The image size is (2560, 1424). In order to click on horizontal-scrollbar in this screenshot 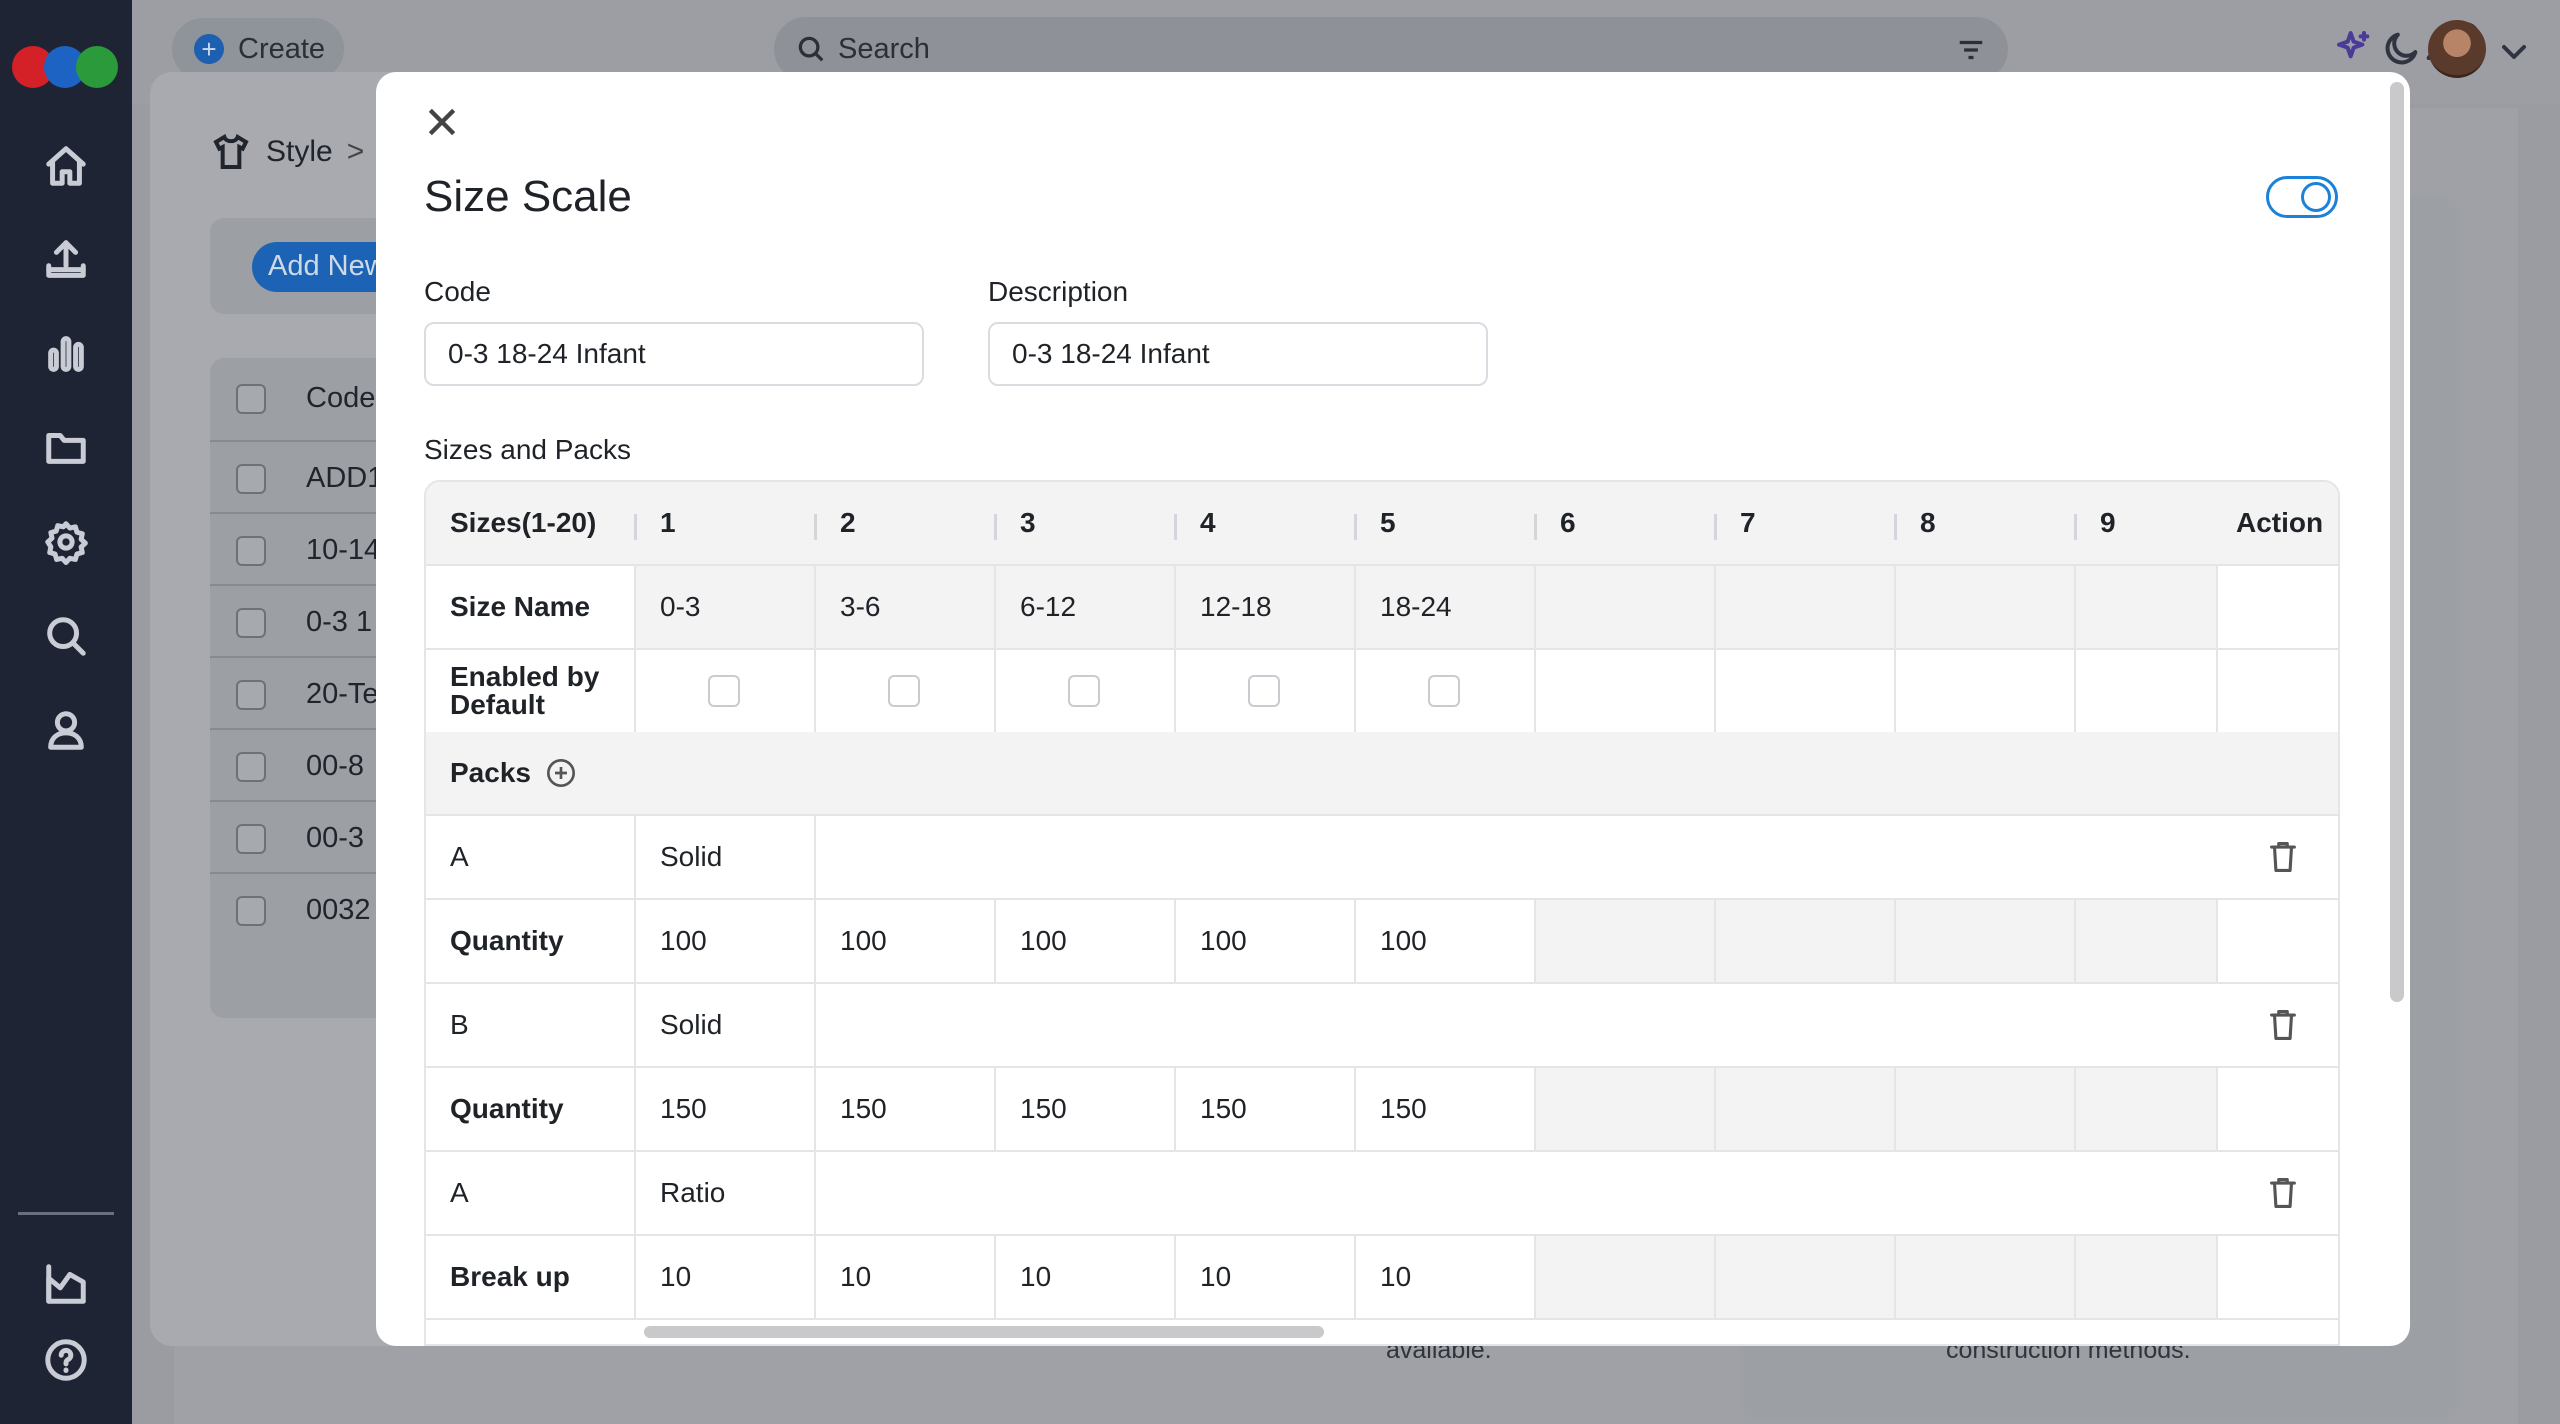, I will do `click(984, 1332)`.